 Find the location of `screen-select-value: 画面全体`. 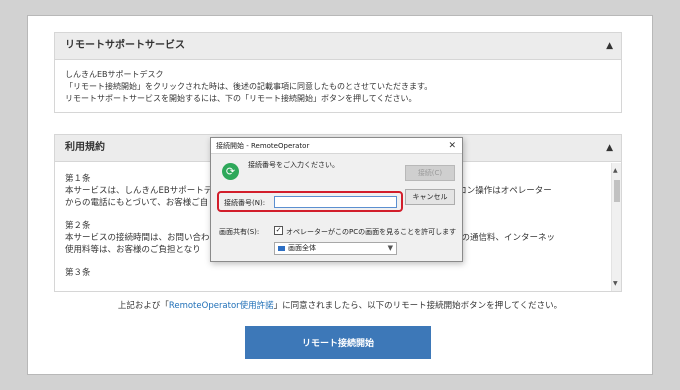

screen-select-value: 画面全体 is located at coordinates (302, 248).